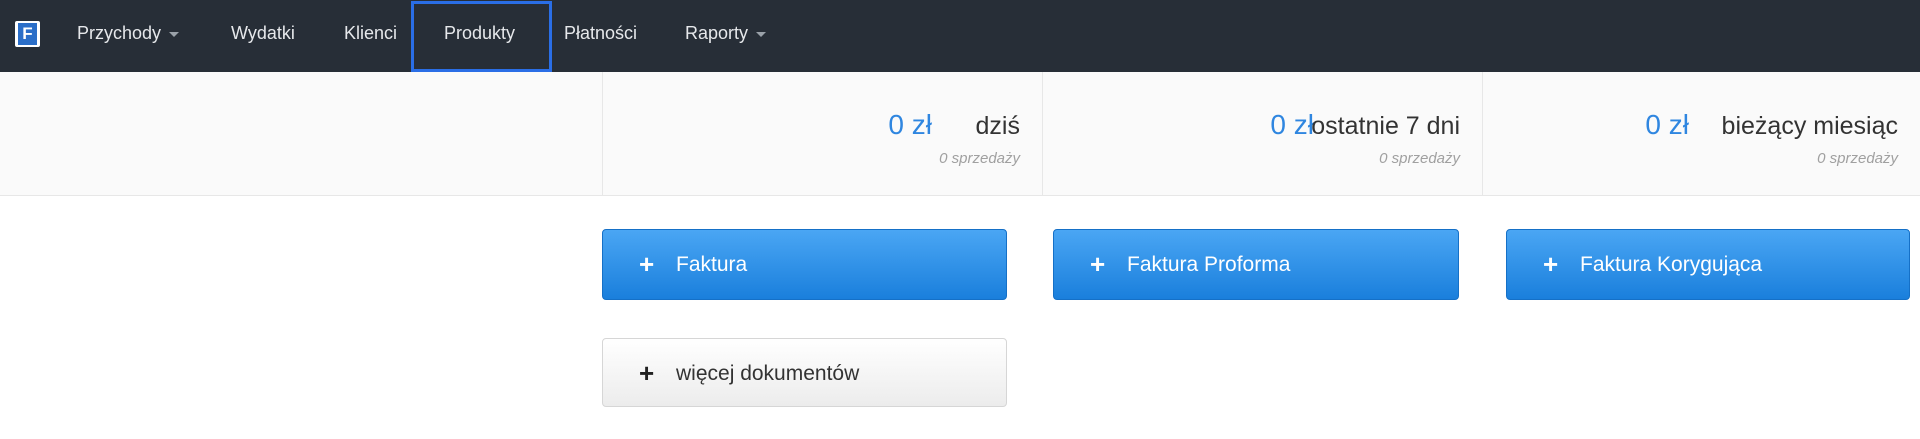 This screenshot has width=1920, height=439. I want to click on nav-item-label: Płatności, so click(601, 33).